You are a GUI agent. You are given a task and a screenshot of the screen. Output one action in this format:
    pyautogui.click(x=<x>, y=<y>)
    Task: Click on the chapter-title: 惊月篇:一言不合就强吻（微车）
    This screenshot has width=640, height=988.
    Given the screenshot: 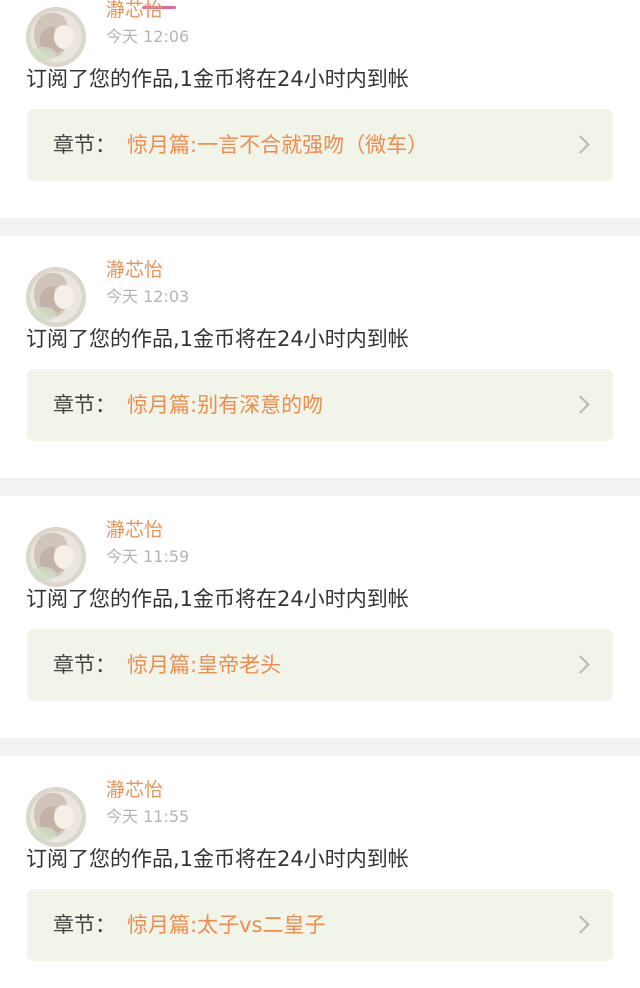 What is the action you would take?
    pyautogui.click(x=278, y=145)
    